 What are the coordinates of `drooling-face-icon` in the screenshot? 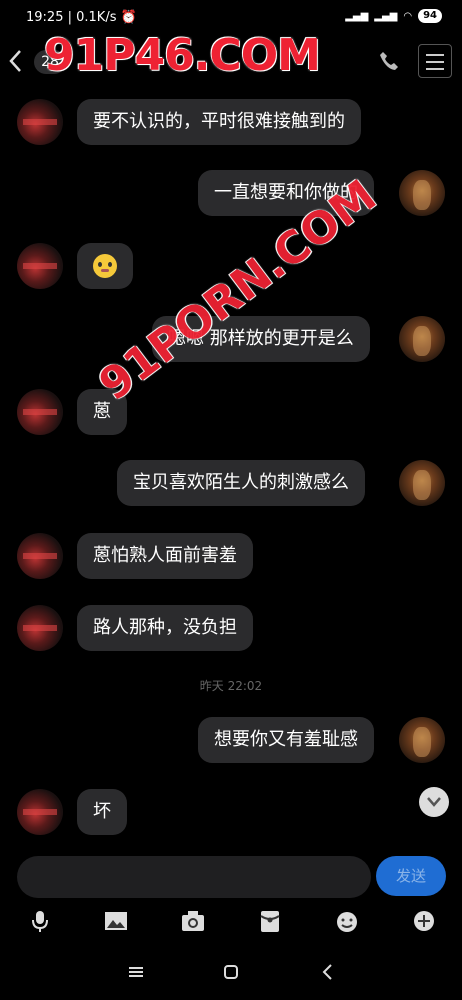 It's located at (105, 266).